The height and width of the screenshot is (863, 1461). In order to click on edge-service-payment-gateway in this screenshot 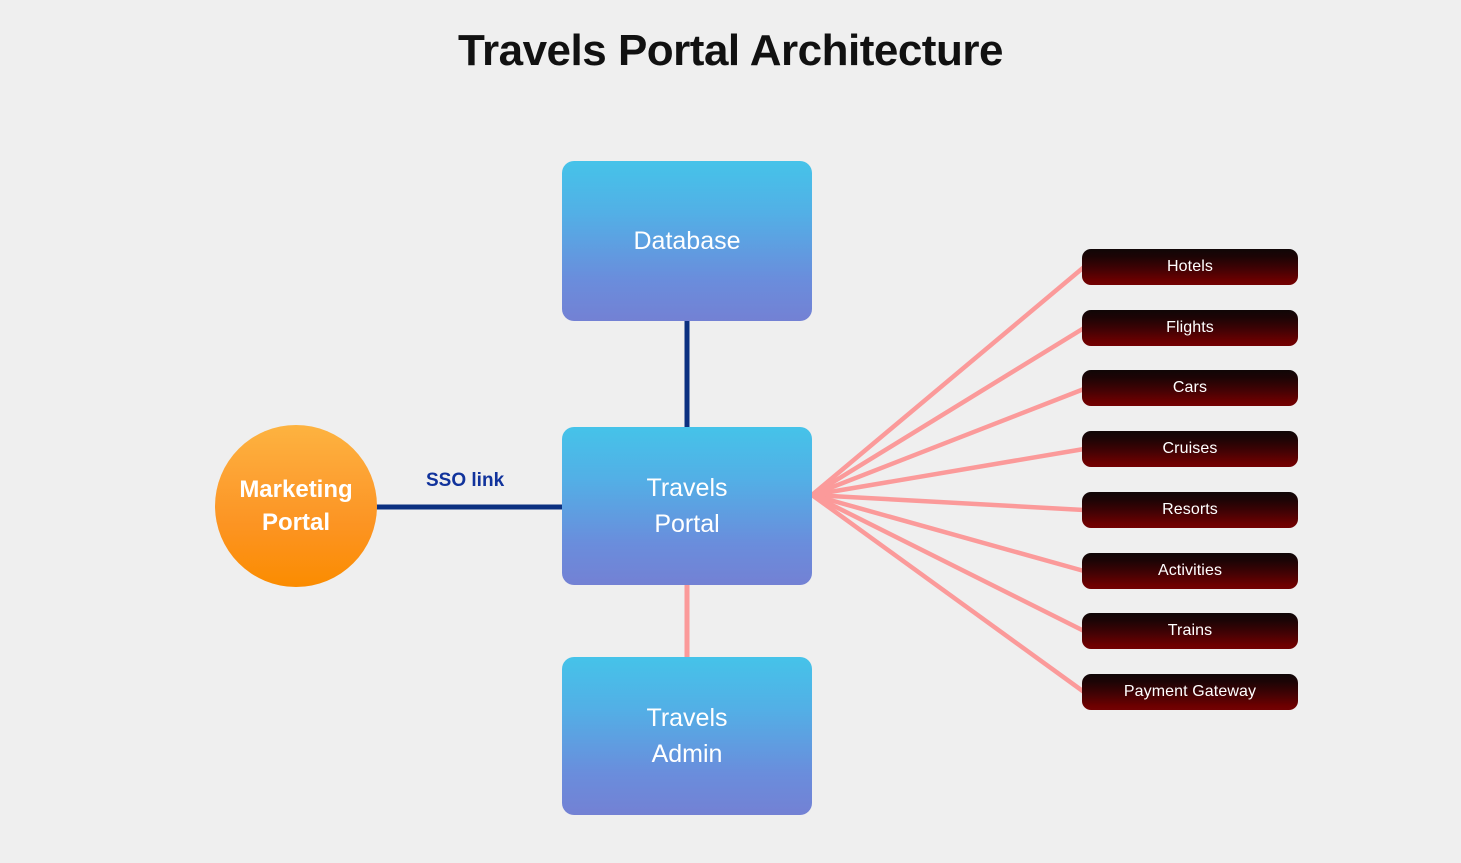, I will do `click(948, 593)`.